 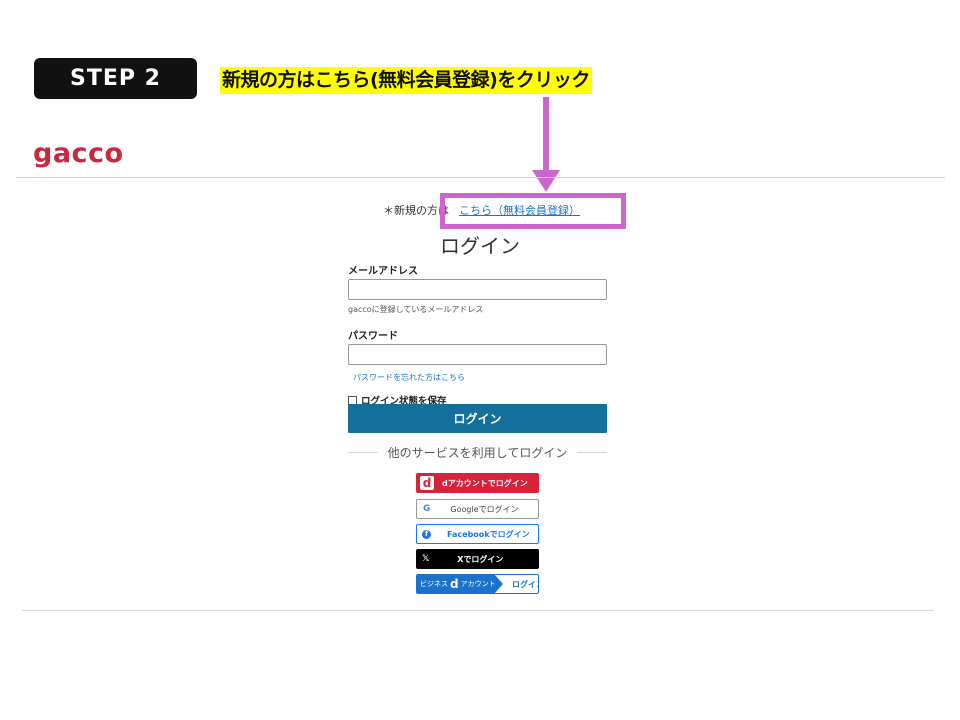 I want to click on separator-line-left, so click(x=363, y=452).